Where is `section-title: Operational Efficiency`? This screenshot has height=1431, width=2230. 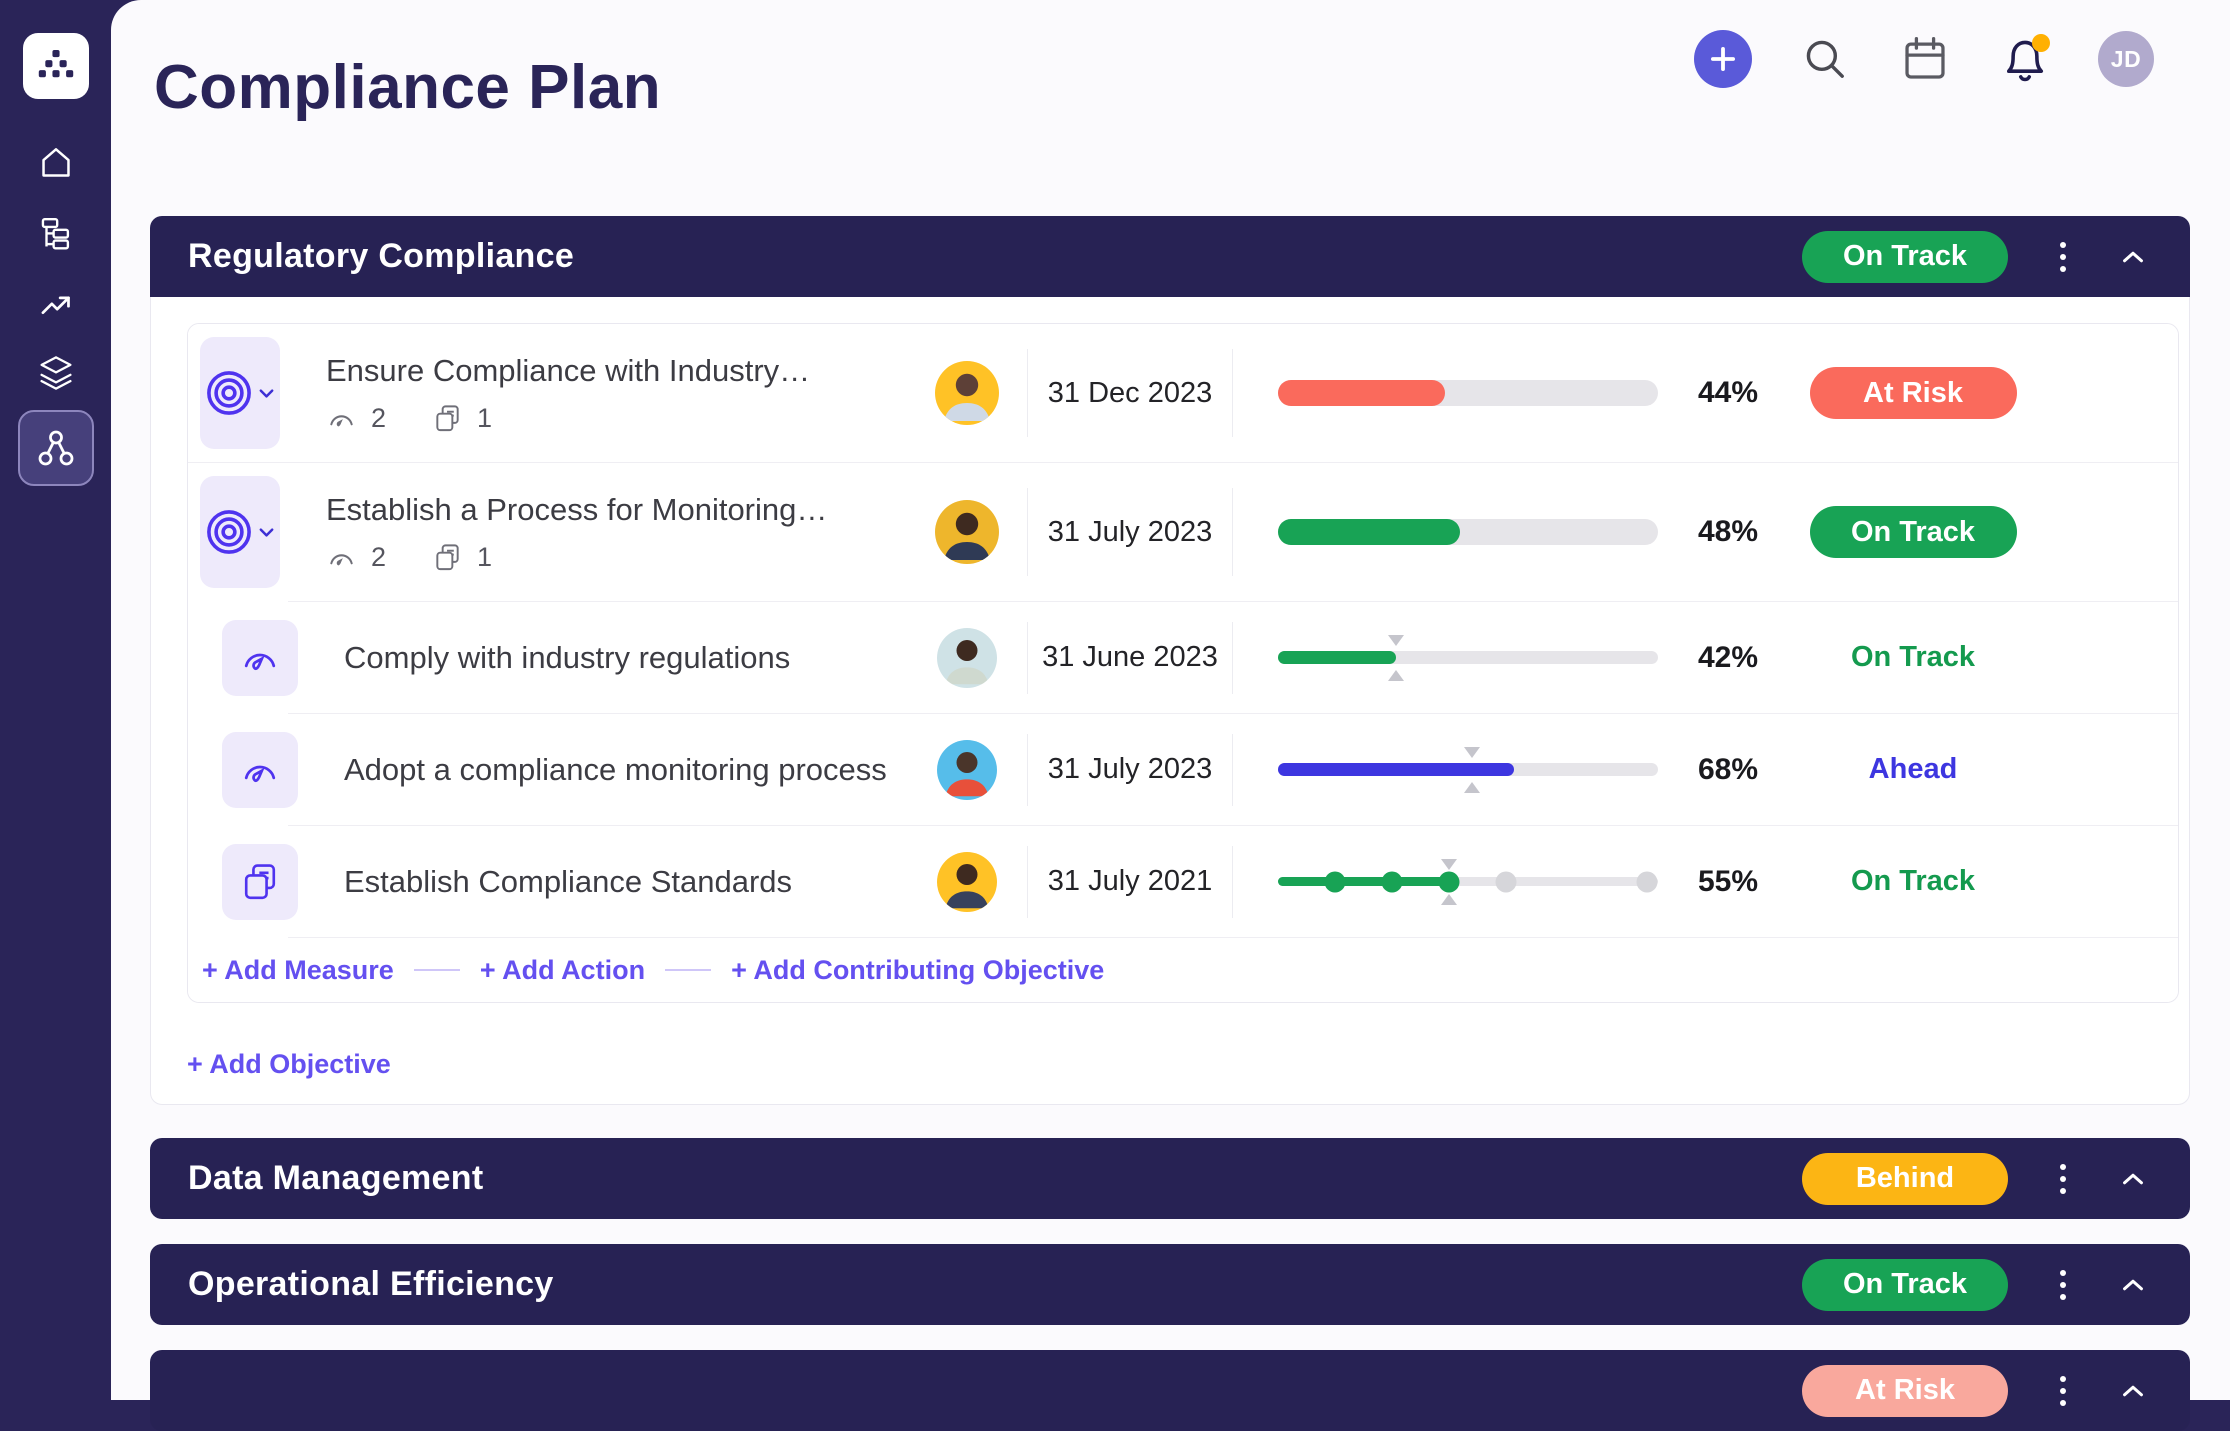 section-title: Operational Efficiency is located at coordinates (371, 1284).